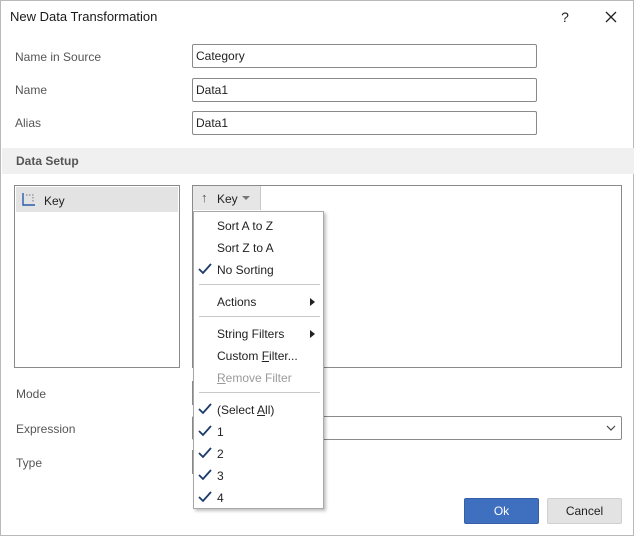 This screenshot has width=634, height=536. I want to click on name-in-source-input: Category, so click(364, 56).